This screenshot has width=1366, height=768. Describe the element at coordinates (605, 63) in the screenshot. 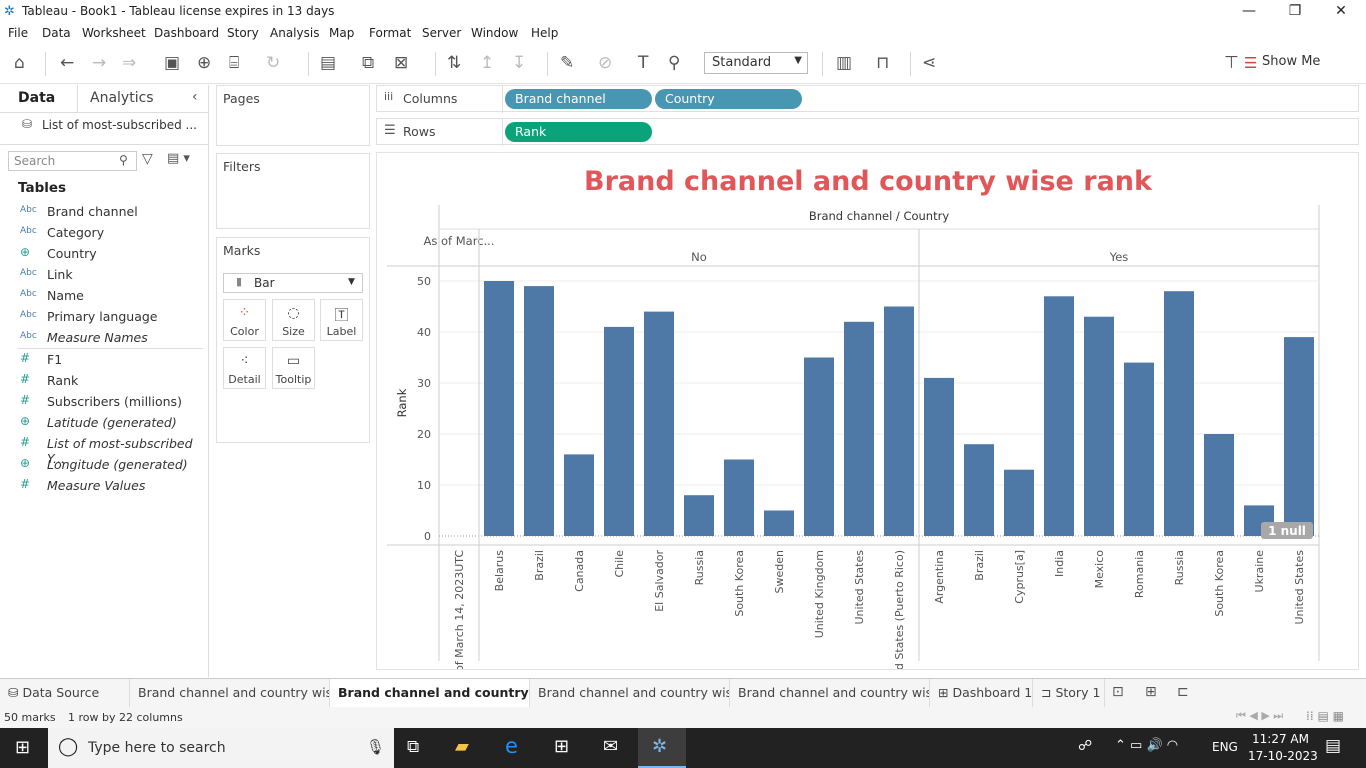

I see `group-icon: ⊘` at that location.